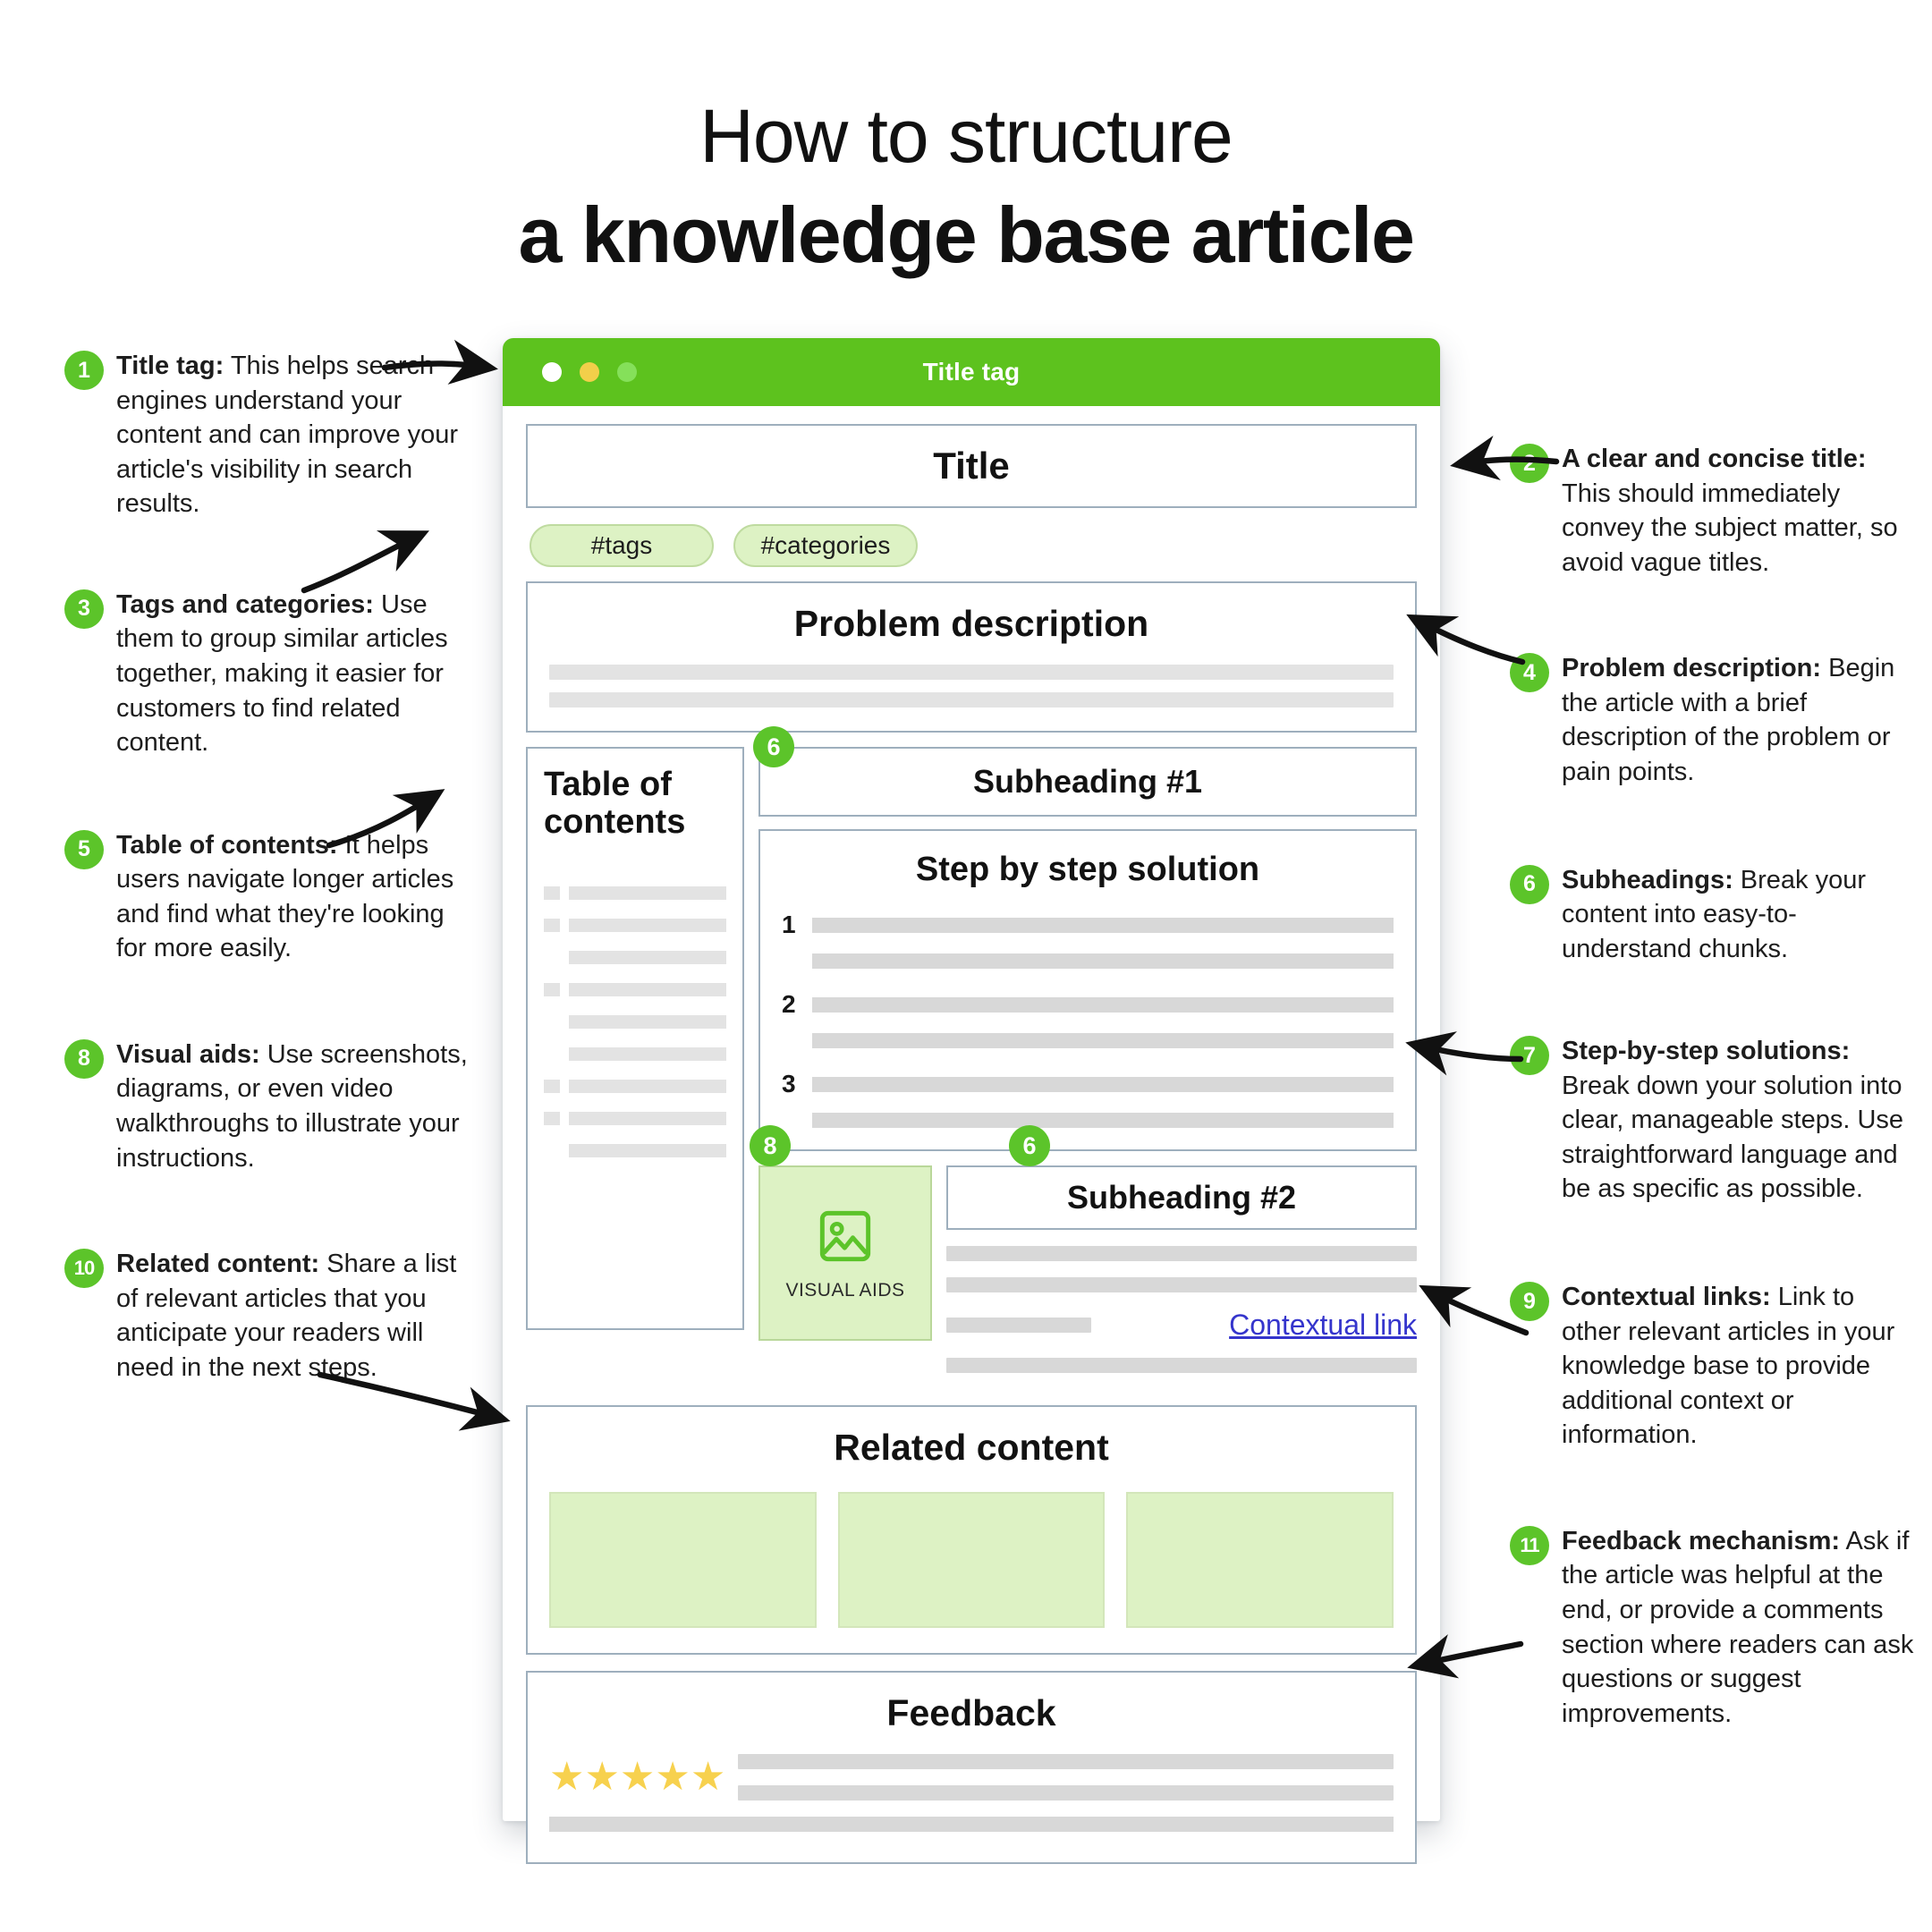  I want to click on related-content-grid, so click(971, 1560).